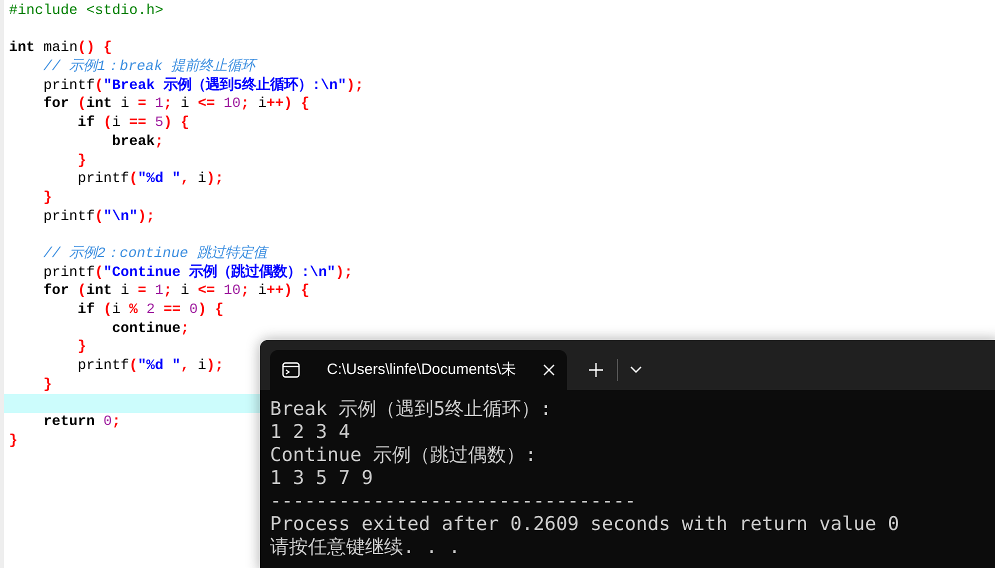  I want to click on console-line: Break 示例（遇到5终止循环）:, so click(411, 409).